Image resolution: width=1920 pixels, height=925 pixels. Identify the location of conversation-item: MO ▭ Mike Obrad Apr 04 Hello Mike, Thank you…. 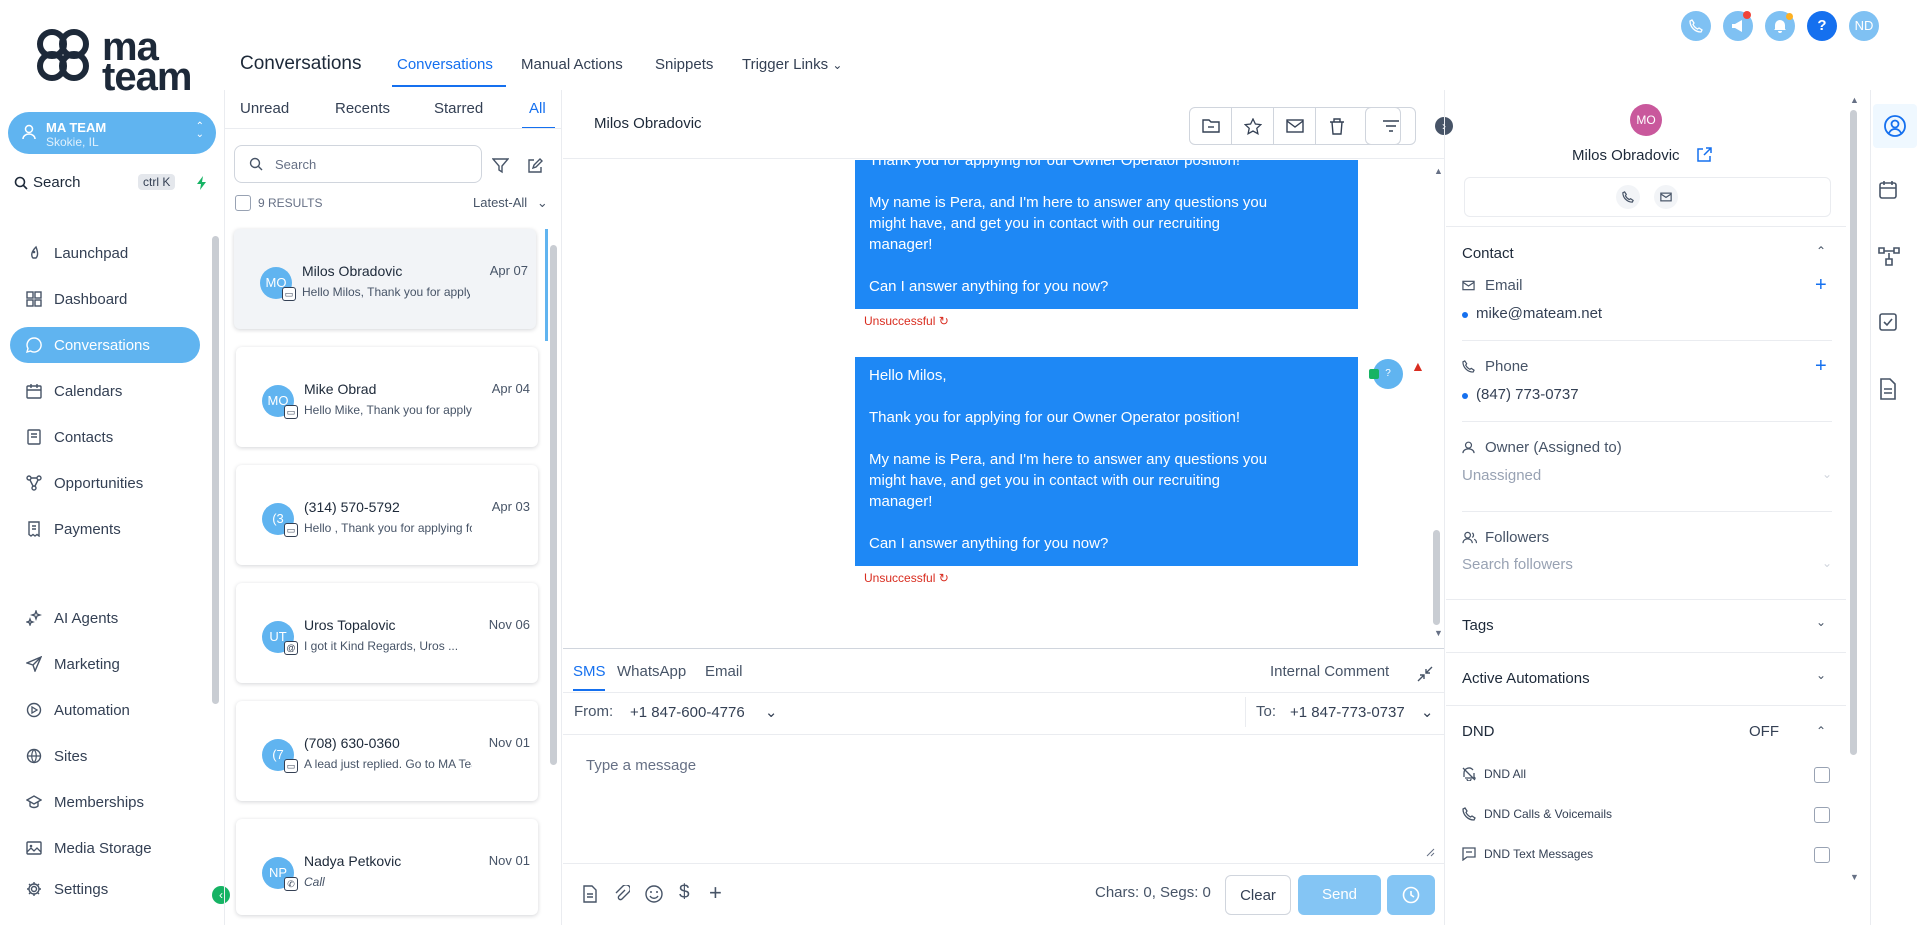
(387, 397).